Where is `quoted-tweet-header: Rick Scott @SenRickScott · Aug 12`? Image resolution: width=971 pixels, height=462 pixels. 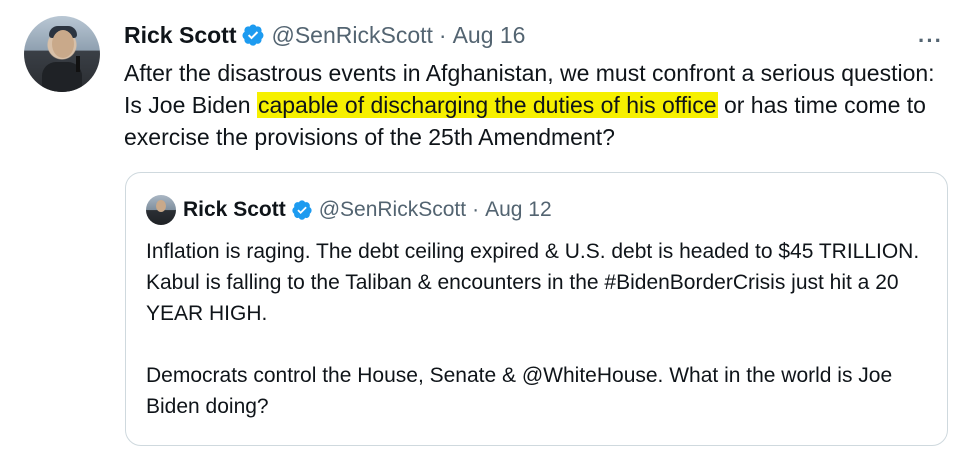
quoted-tweet-header: Rick Scott @SenRickScott · Aug 12 is located at coordinates (349, 210).